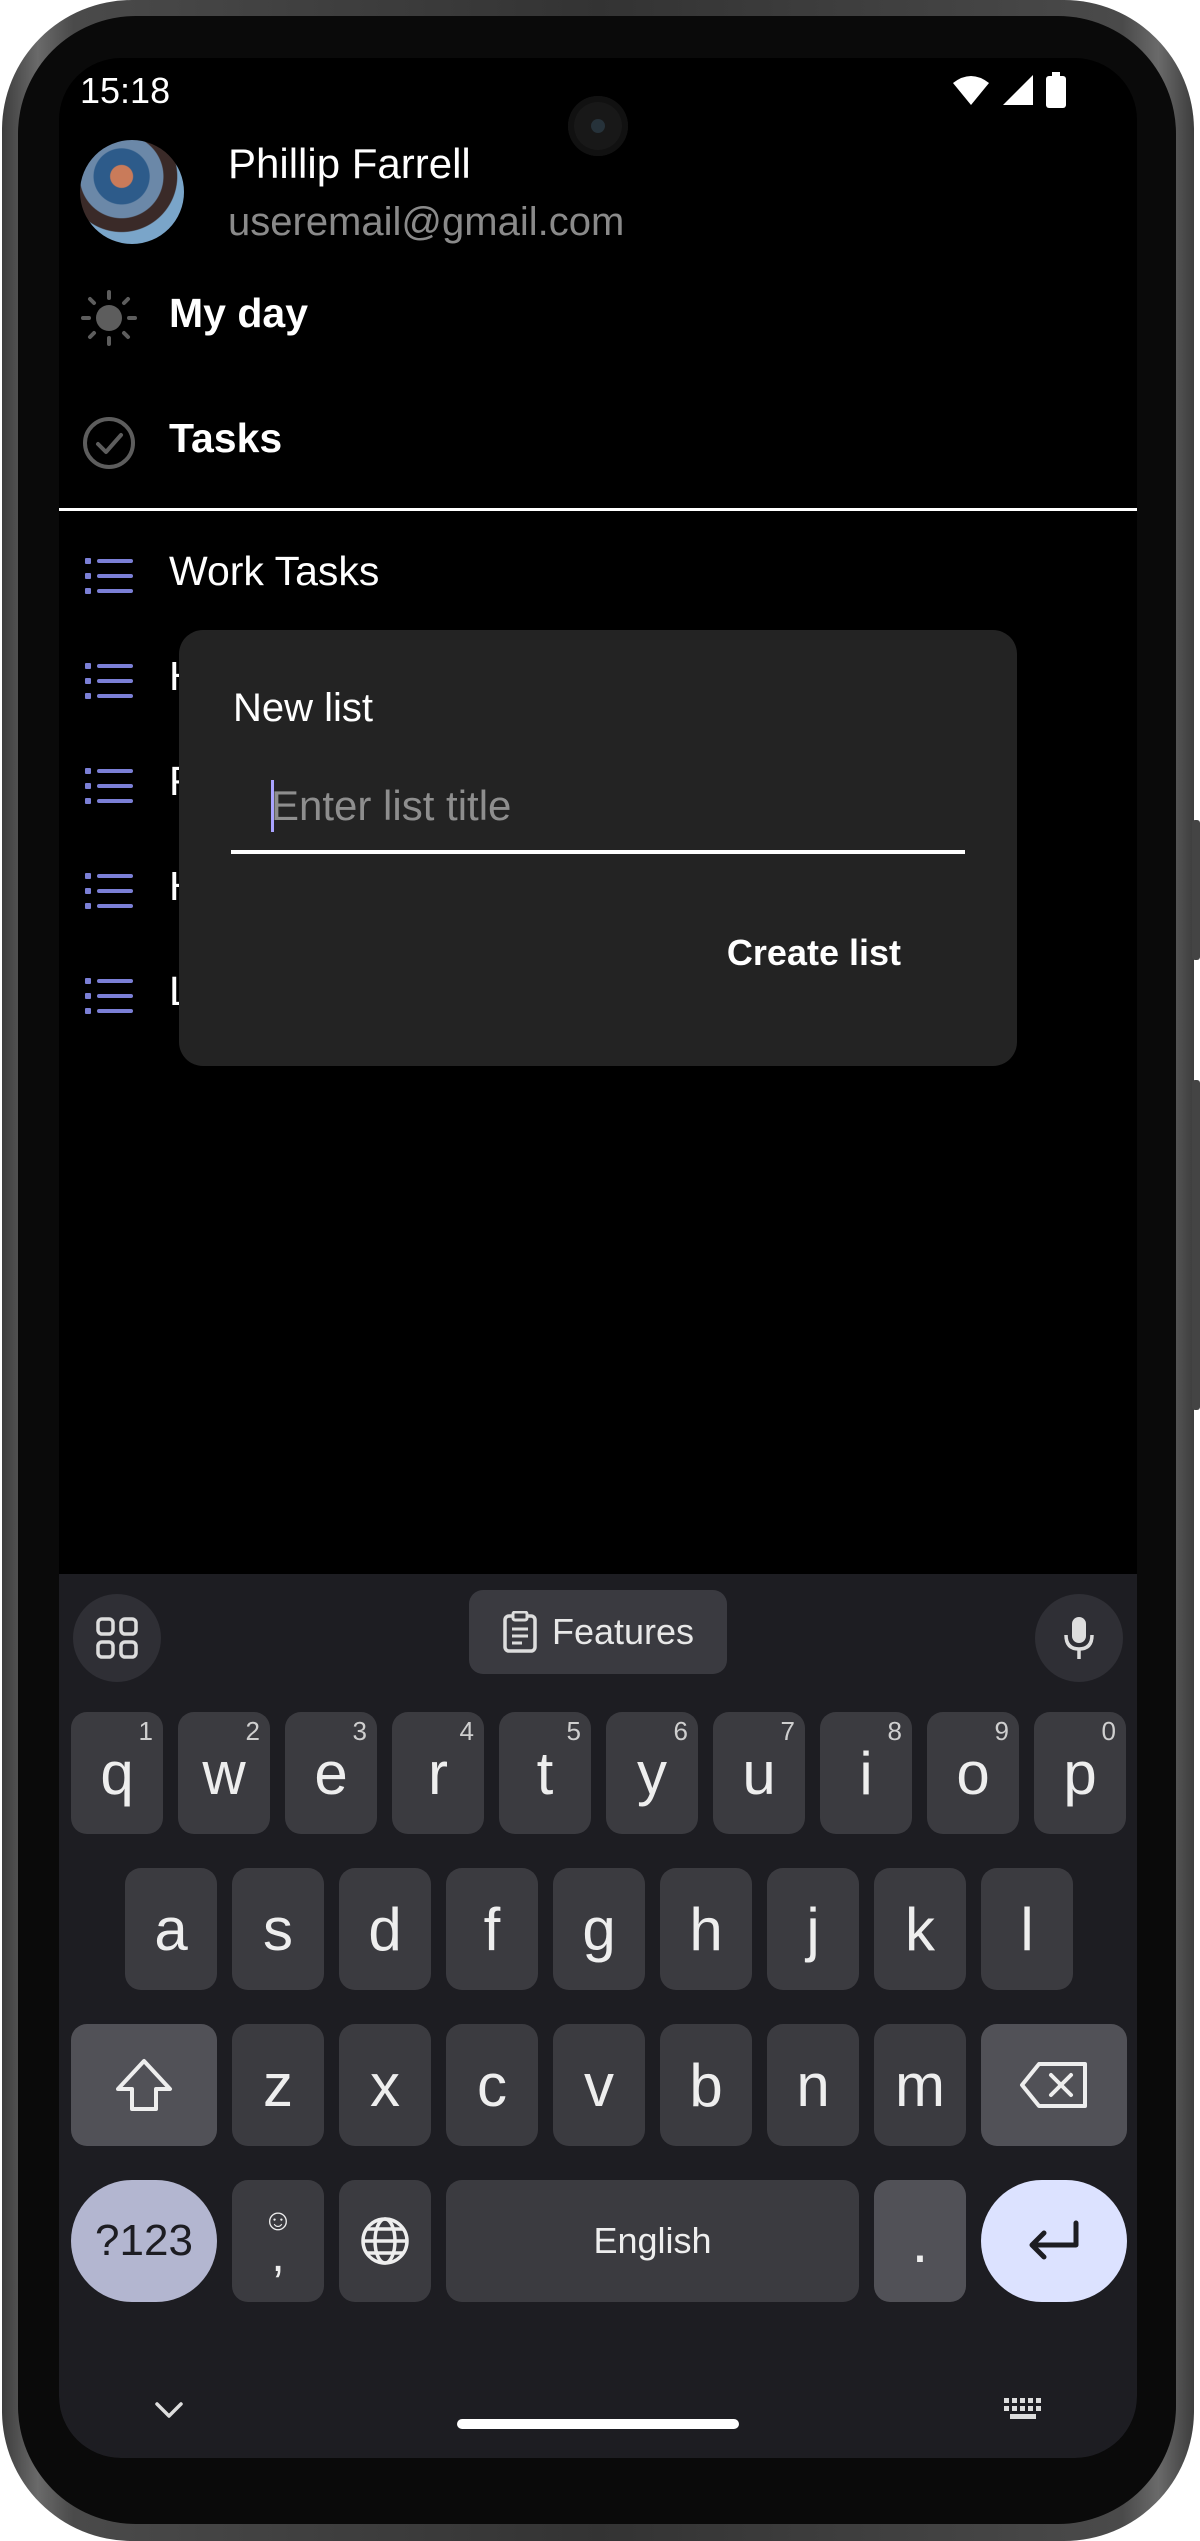 This screenshot has width=1200, height=2541. I want to click on key-p: p0, so click(1080, 1773).